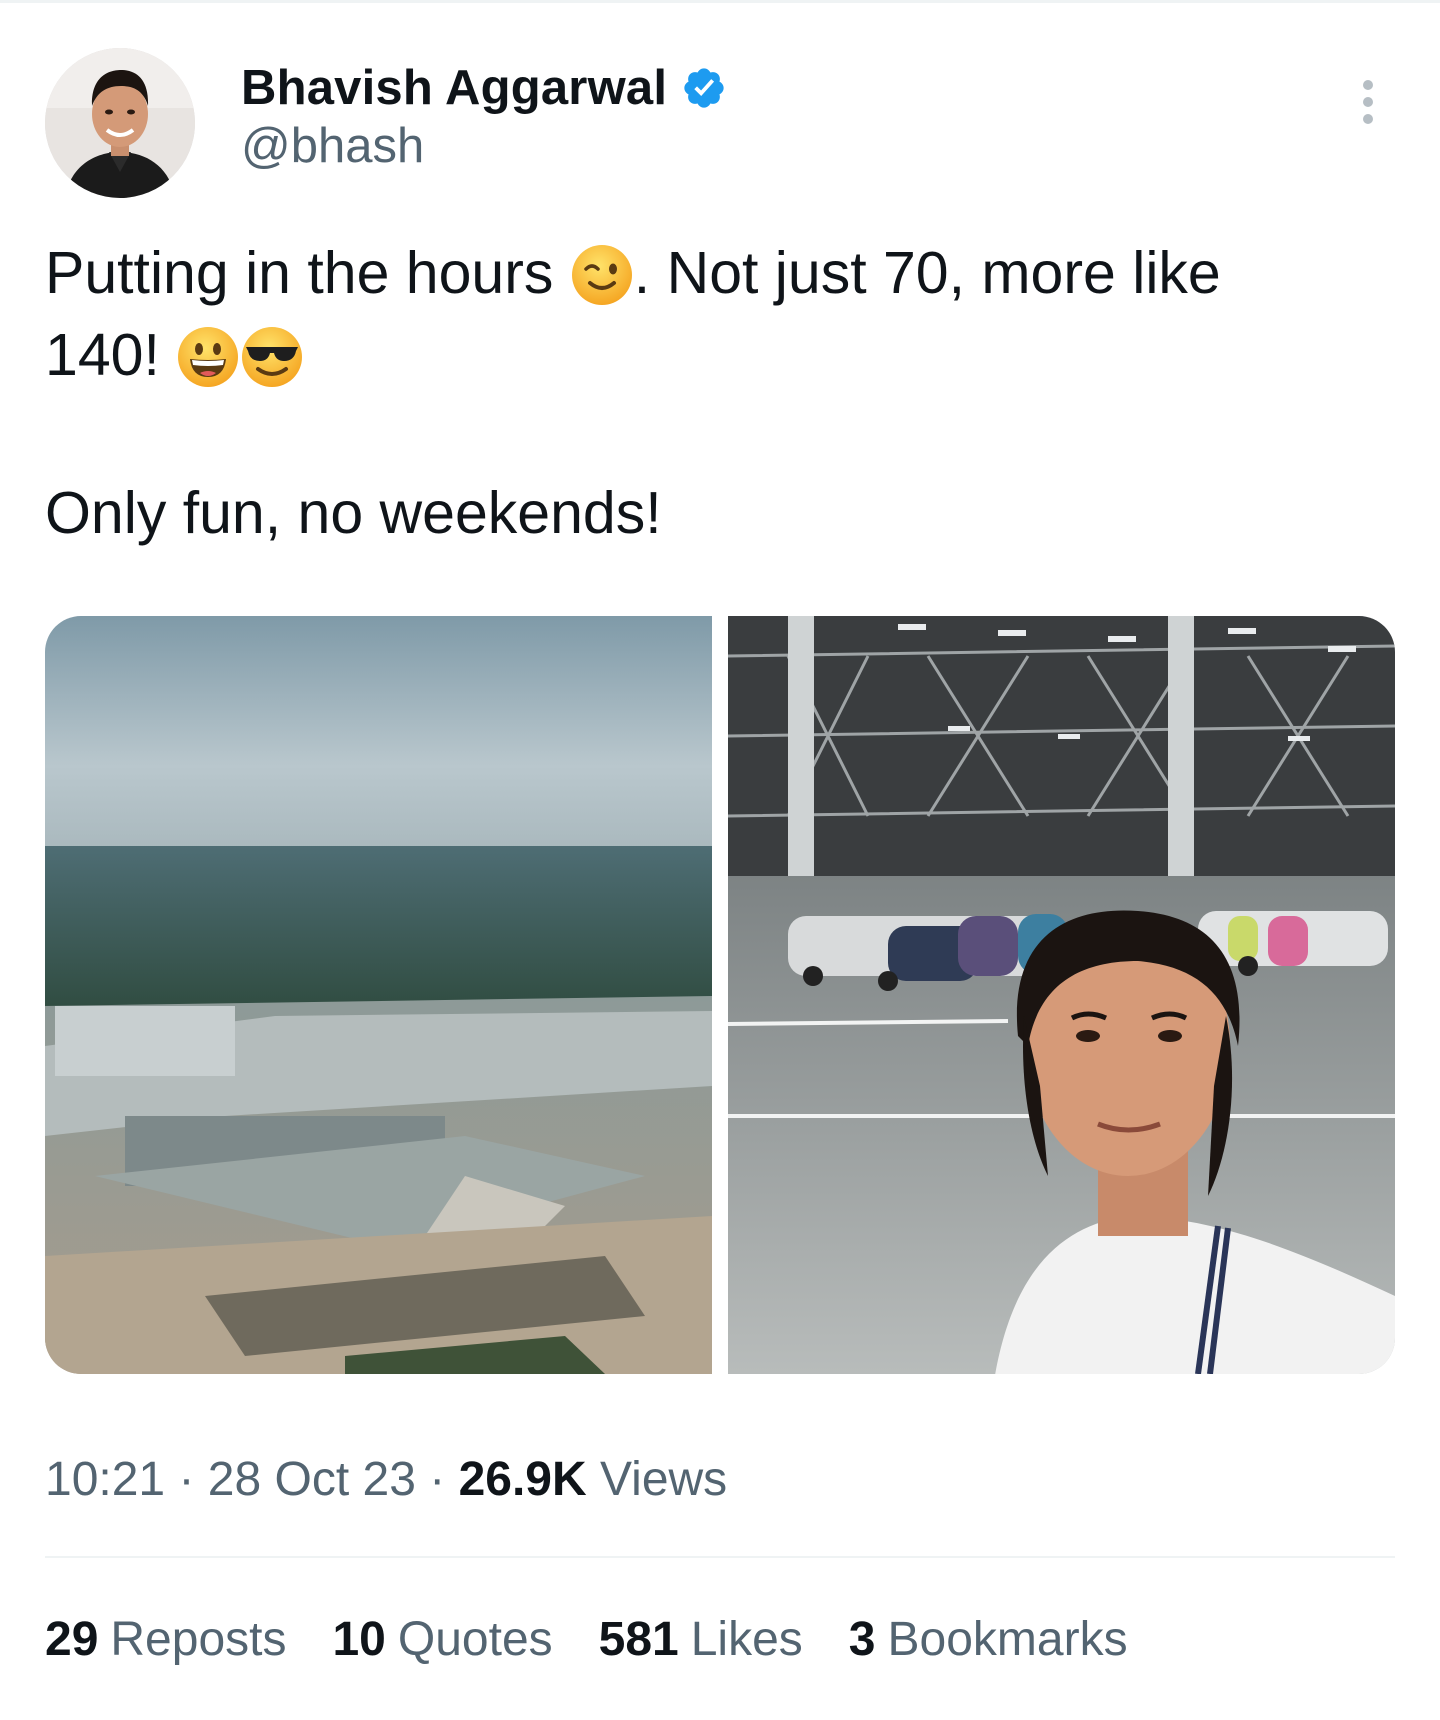 This screenshot has width=1440, height=1720. I want to click on tweet-date: 28 Oct 23, so click(312, 1479).